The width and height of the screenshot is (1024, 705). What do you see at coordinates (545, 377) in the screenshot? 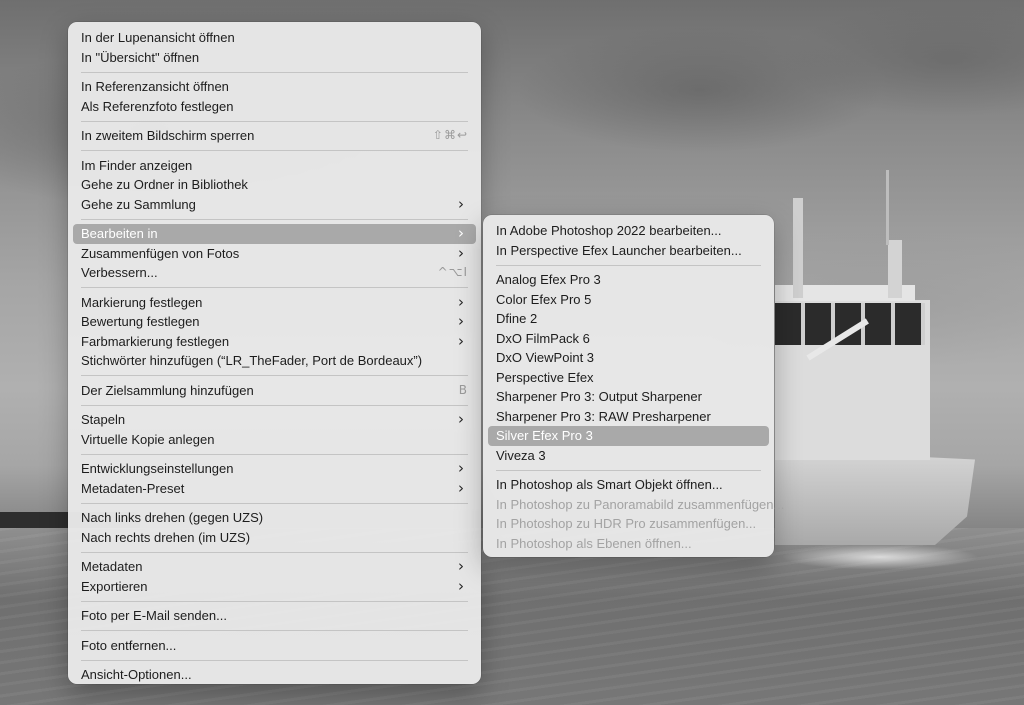
I see `menu-item-label: Perspective Efex` at bounding box center [545, 377].